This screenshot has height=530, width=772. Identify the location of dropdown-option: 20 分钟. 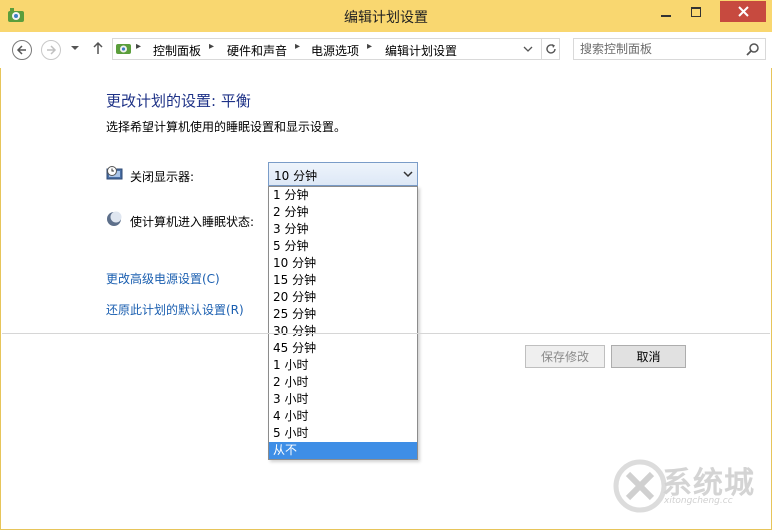
(343, 297).